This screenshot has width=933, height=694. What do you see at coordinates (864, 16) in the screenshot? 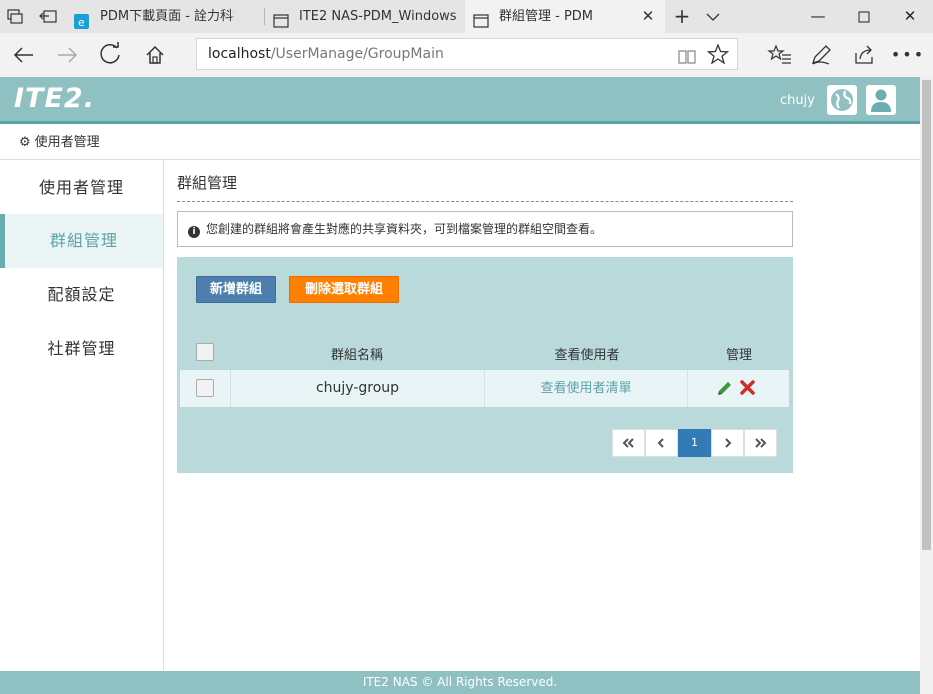
I see `maximize-button` at bounding box center [864, 16].